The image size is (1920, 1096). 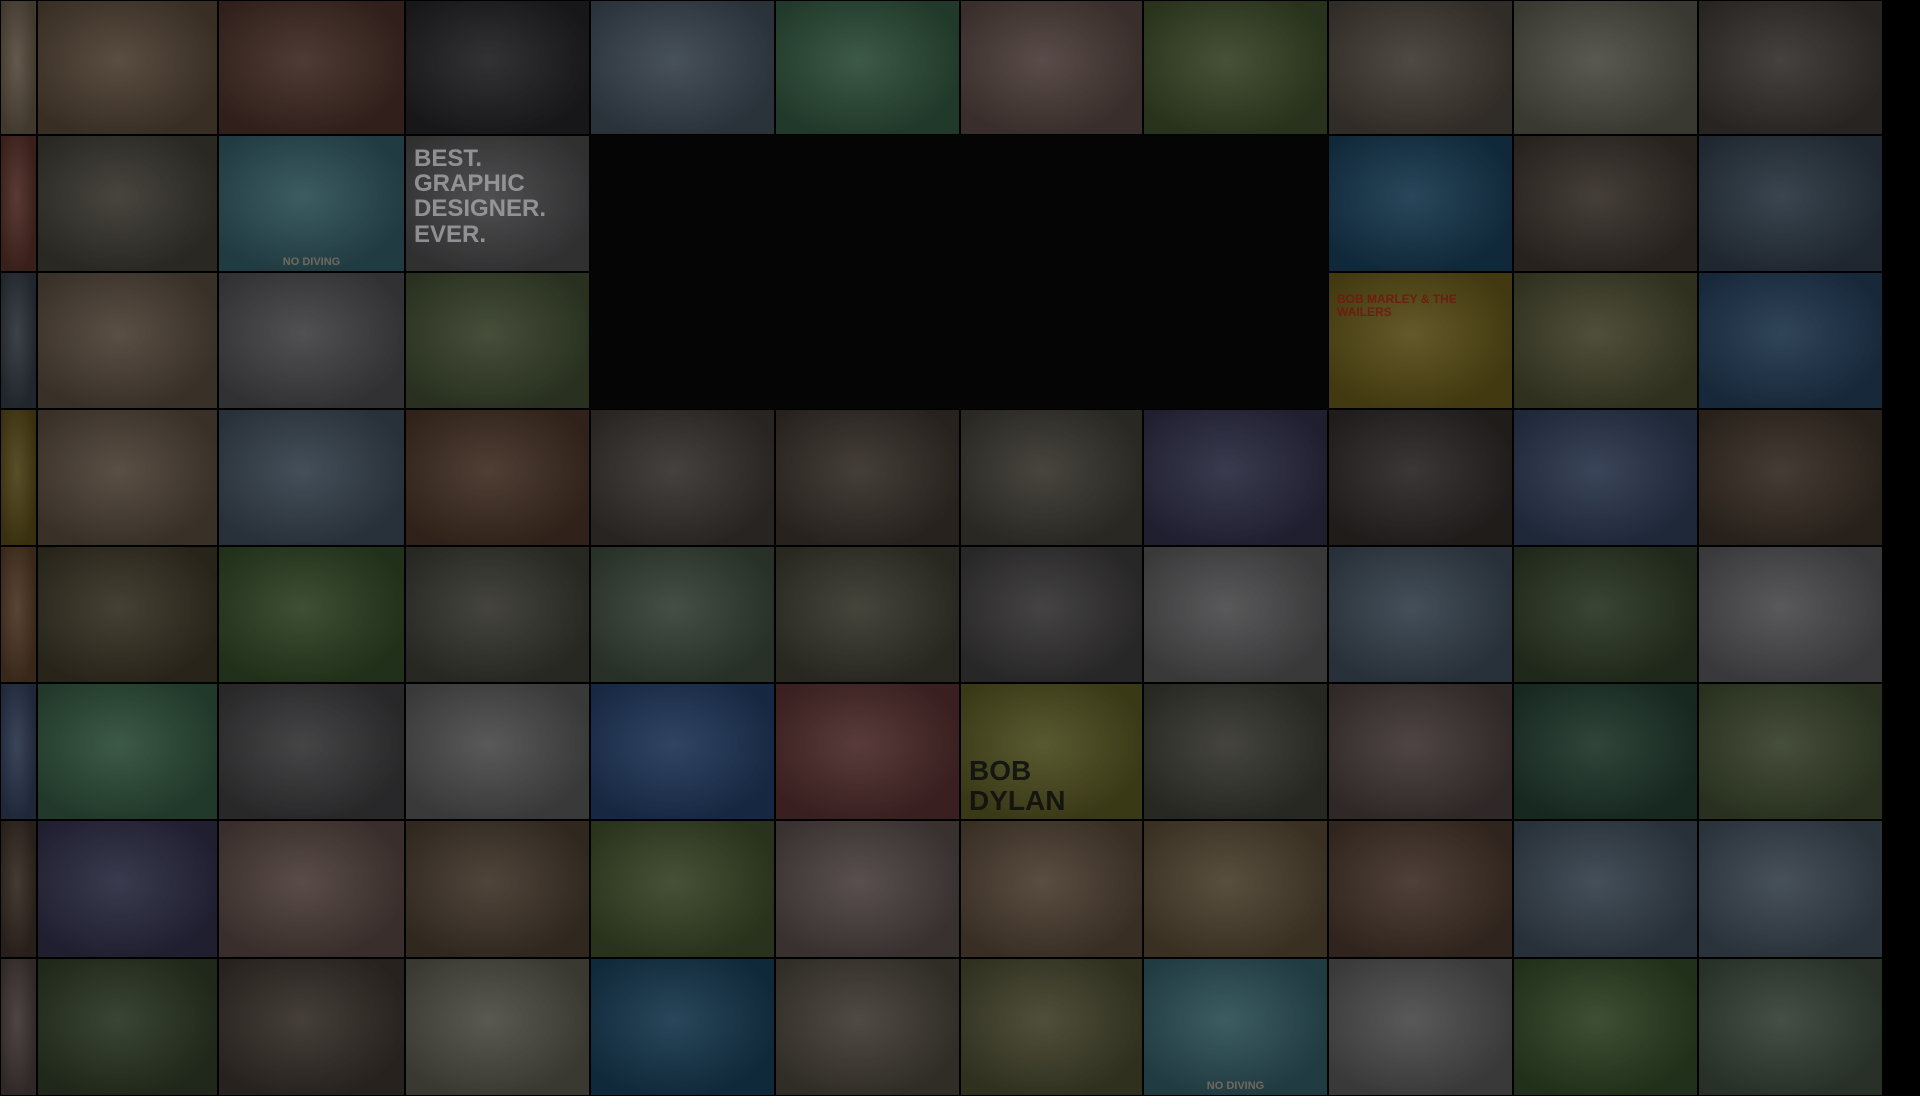 What do you see at coordinates (497, 477) in the screenshot?
I see `photo-tile-espresso-machine` at bounding box center [497, 477].